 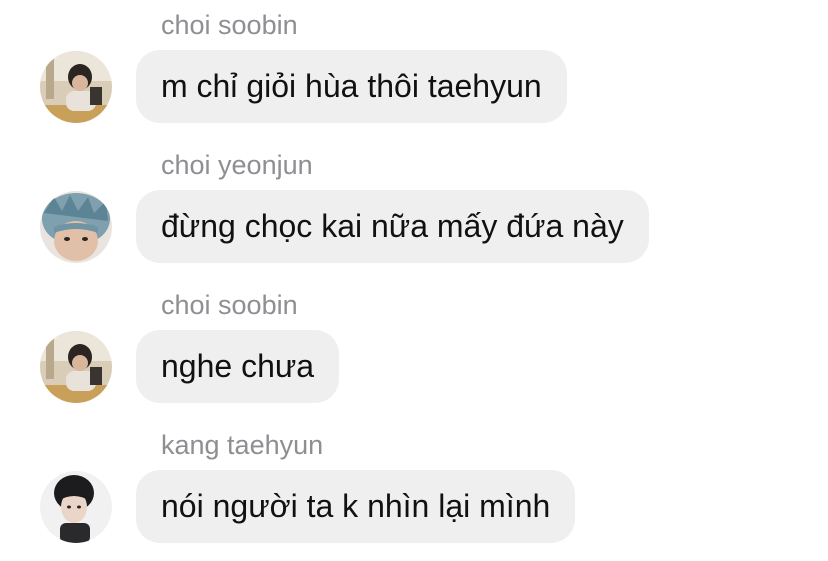 I want to click on yeonjun-avatar, so click(x=76, y=227).